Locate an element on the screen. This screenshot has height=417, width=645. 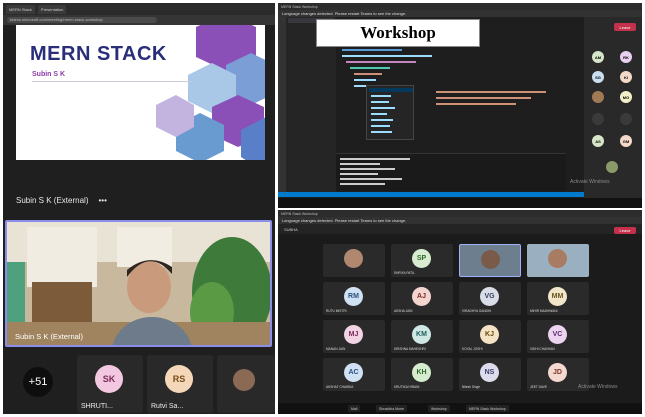
participant-tile: AJ AKSHA JAIN is located at coordinates (422, 298).